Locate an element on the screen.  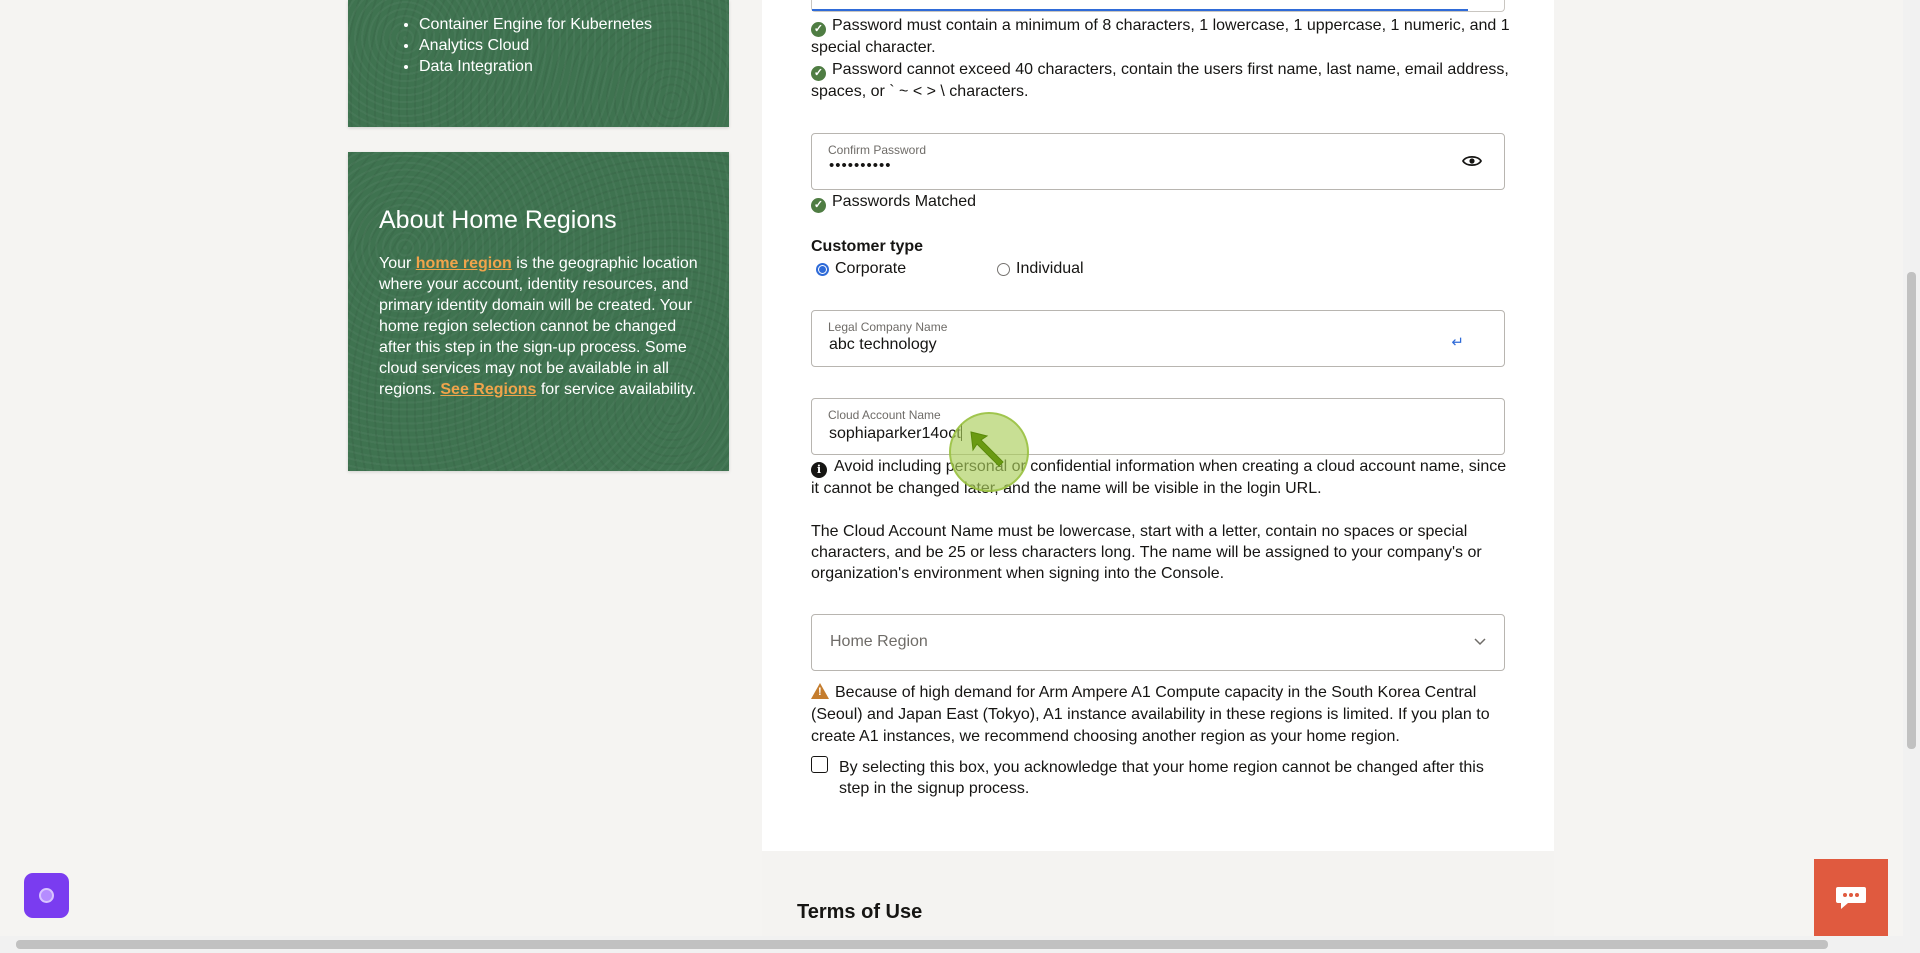
regions-text-part: for service availability. is located at coordinates (616, 389).